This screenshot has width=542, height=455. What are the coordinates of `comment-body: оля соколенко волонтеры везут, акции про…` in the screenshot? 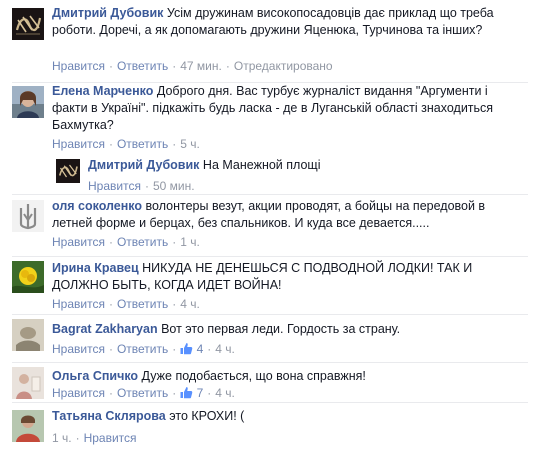 It's located at (283, 215).